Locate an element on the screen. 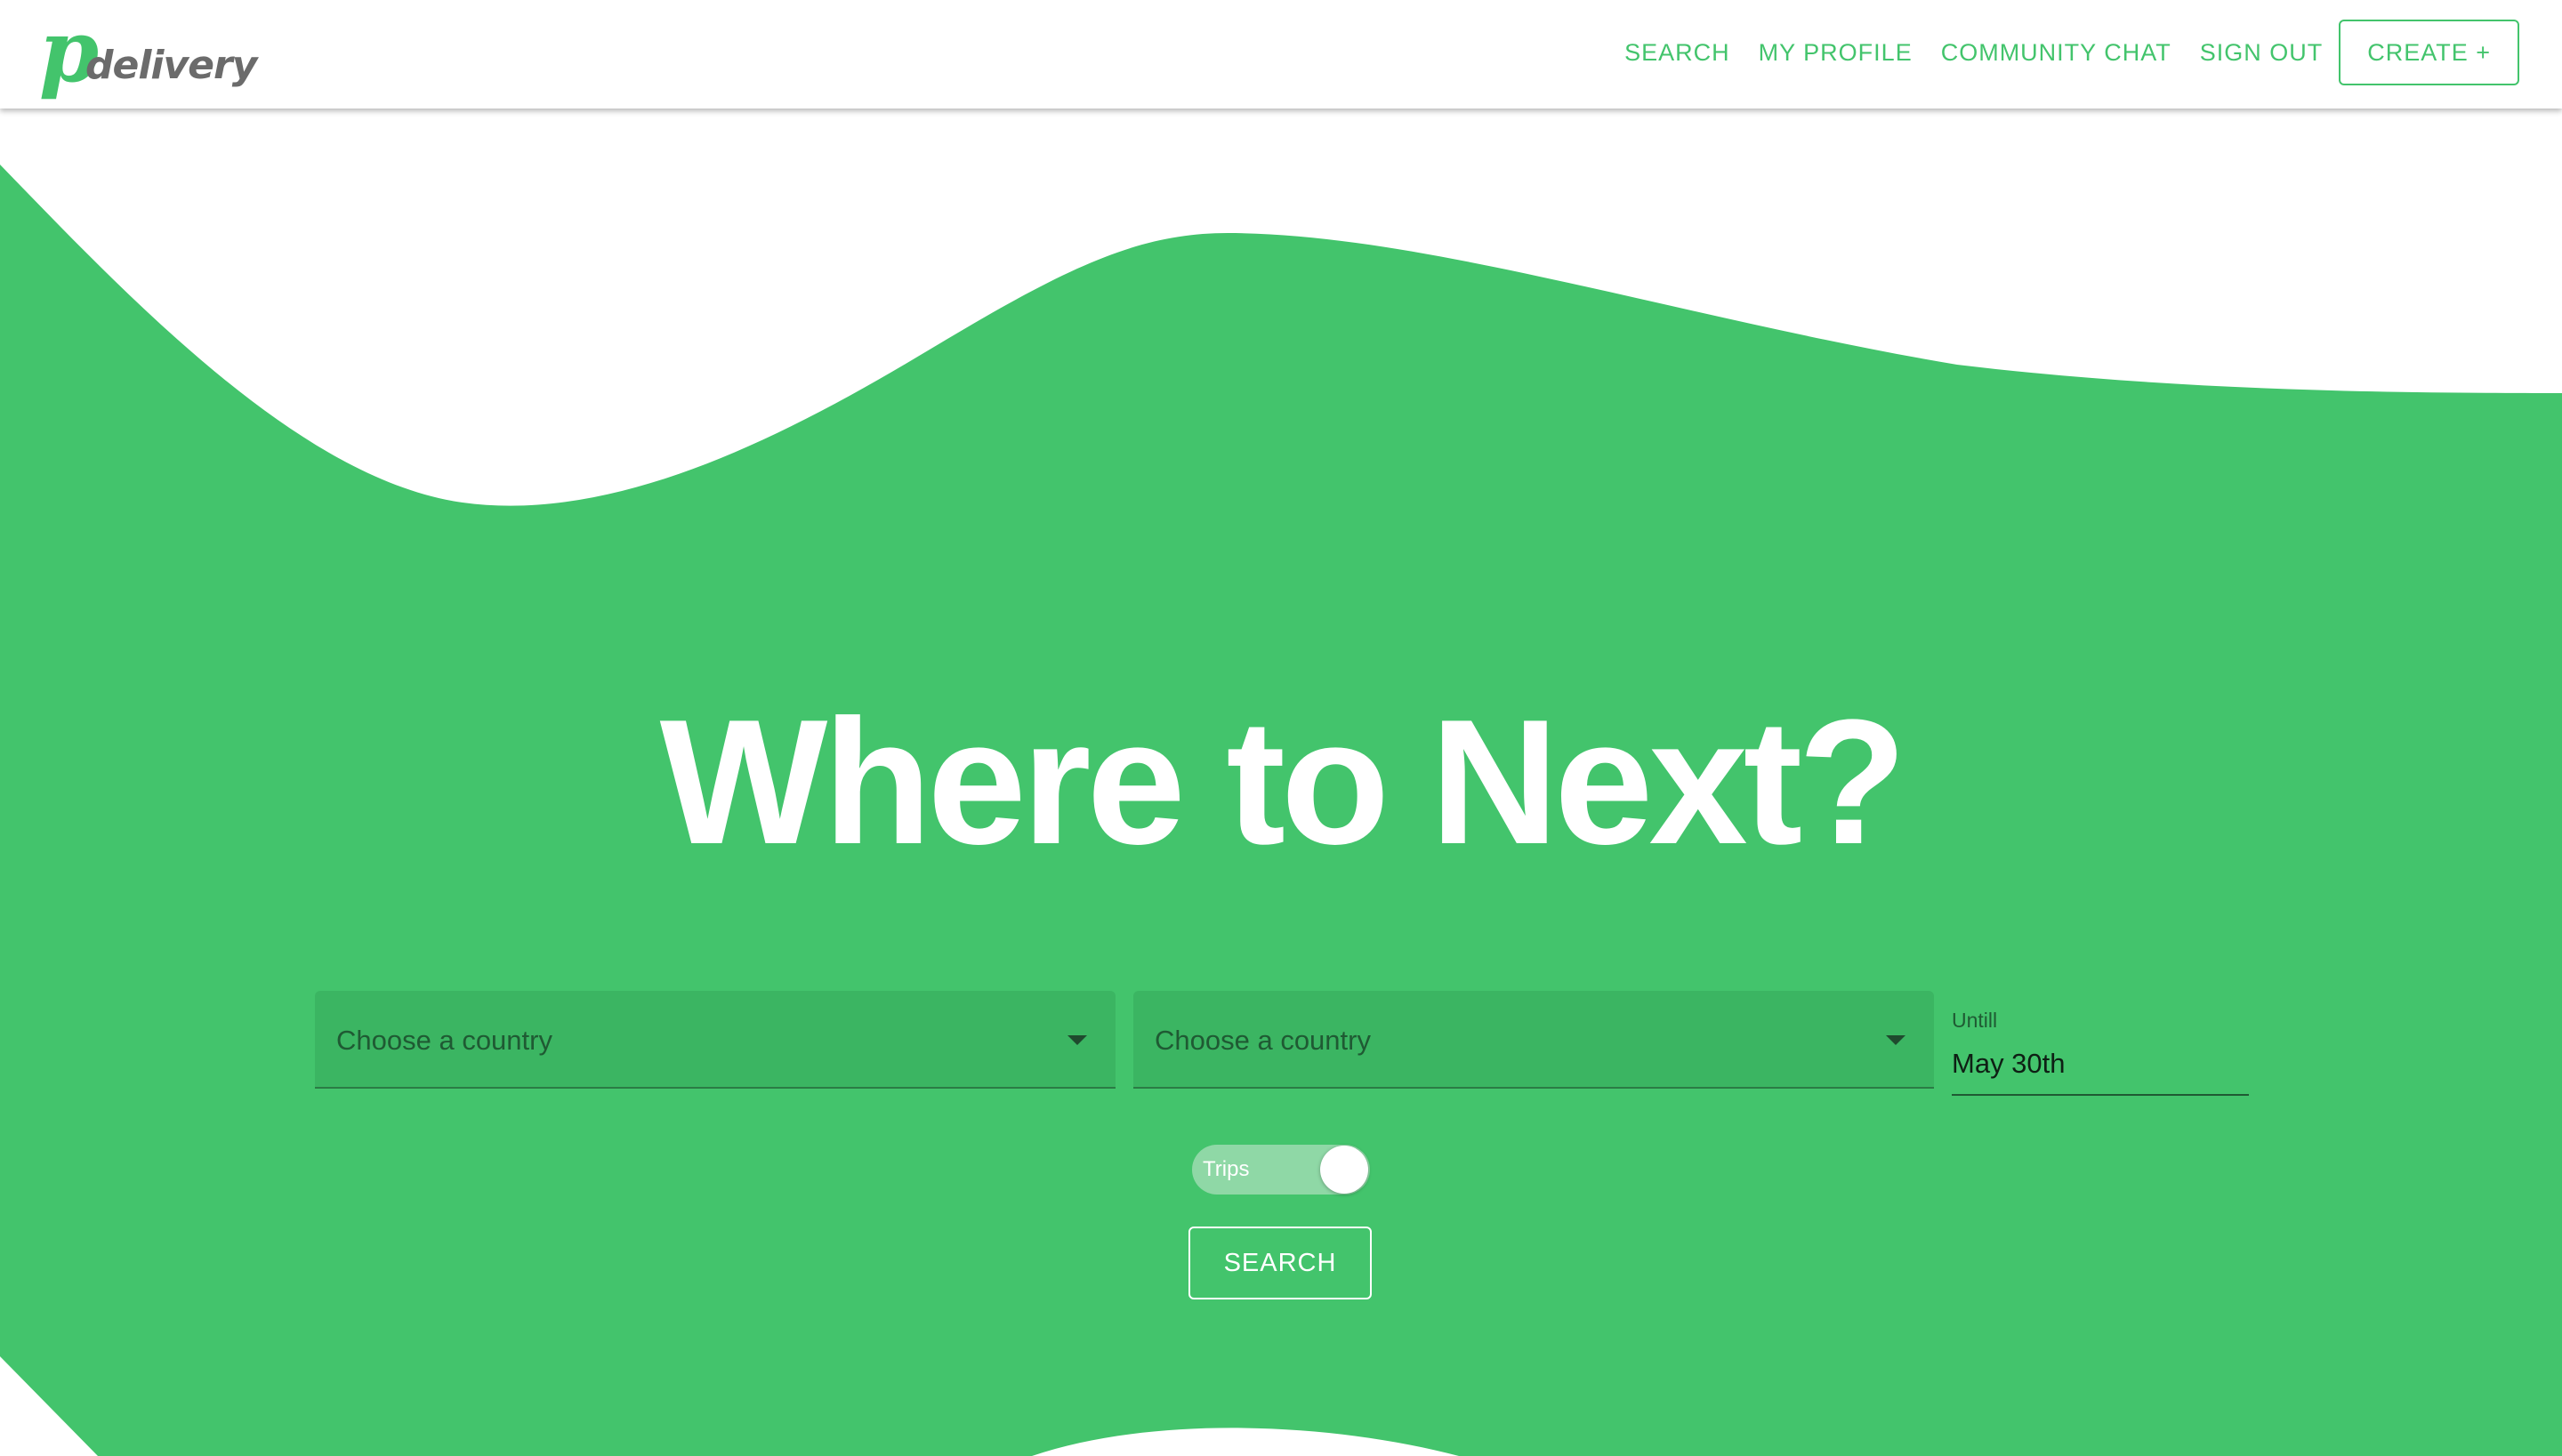  toggle-knob is located at coordinates (1344, 1170).